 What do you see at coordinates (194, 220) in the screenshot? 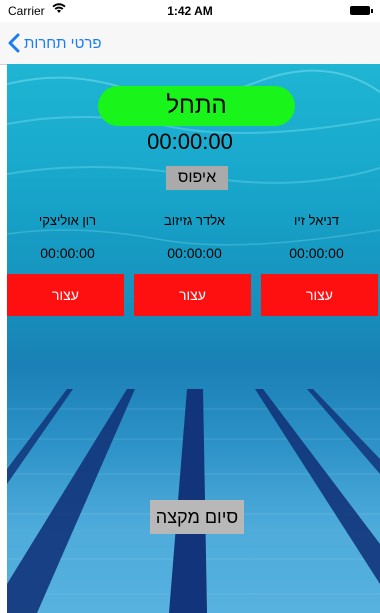
I see `swimmer-name: אלדר גזיזוב` at bounding box center [194, 220].